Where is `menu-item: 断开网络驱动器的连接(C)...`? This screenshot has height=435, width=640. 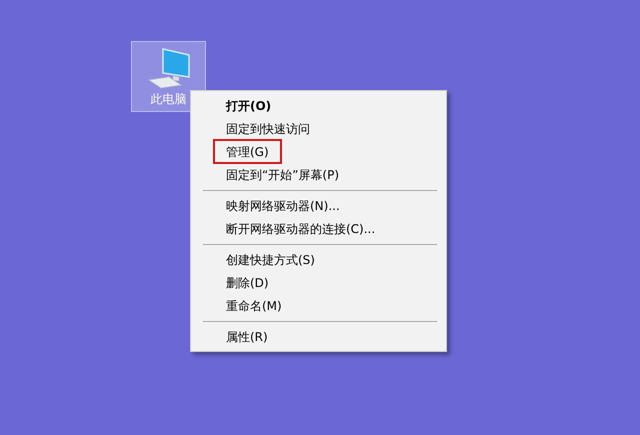 menu-item: 断开网络驱动器的连接(C)... is located at coordinates (300, 228).